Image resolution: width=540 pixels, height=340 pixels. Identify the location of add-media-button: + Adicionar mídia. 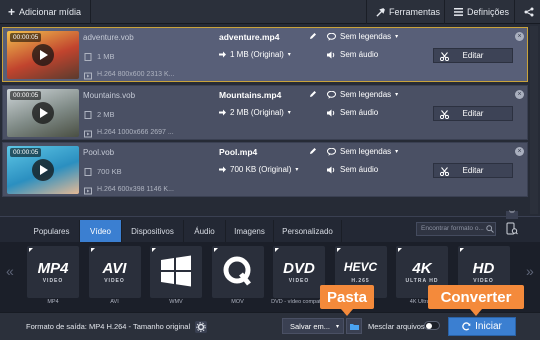
(44, 12).